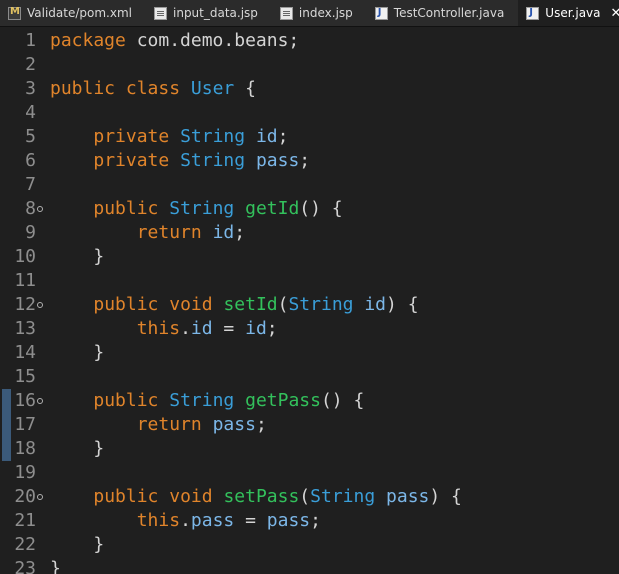  What do you see at coordinates (245, 88) in the screenshot?
I see `code-token: {` at bounding box center [245, 88].